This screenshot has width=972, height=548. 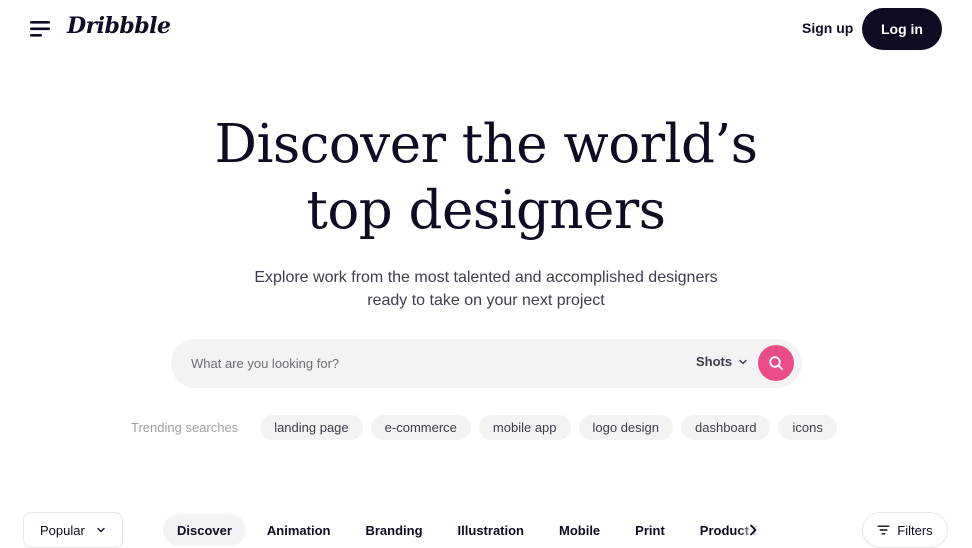 I want to click on menu-button, so click(x=41, y=29).